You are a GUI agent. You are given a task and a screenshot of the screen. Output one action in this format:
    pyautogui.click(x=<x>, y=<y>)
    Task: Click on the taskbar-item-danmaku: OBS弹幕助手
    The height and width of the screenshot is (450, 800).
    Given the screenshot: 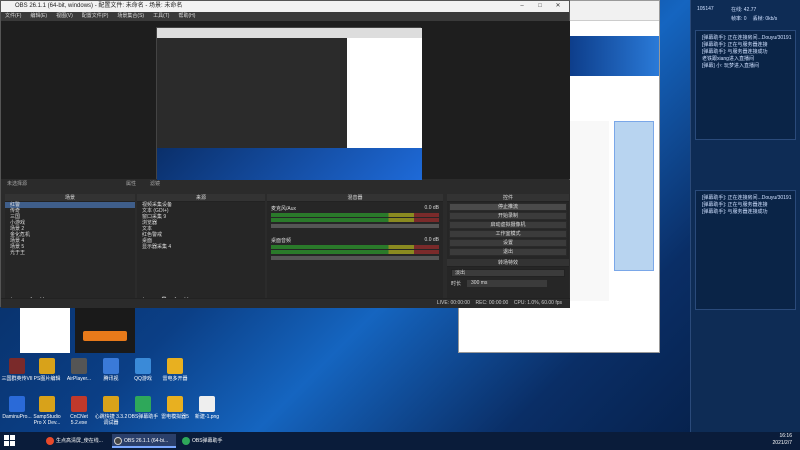 What is the action you would take?
    pyautogui.click(x=211, y=441)
    